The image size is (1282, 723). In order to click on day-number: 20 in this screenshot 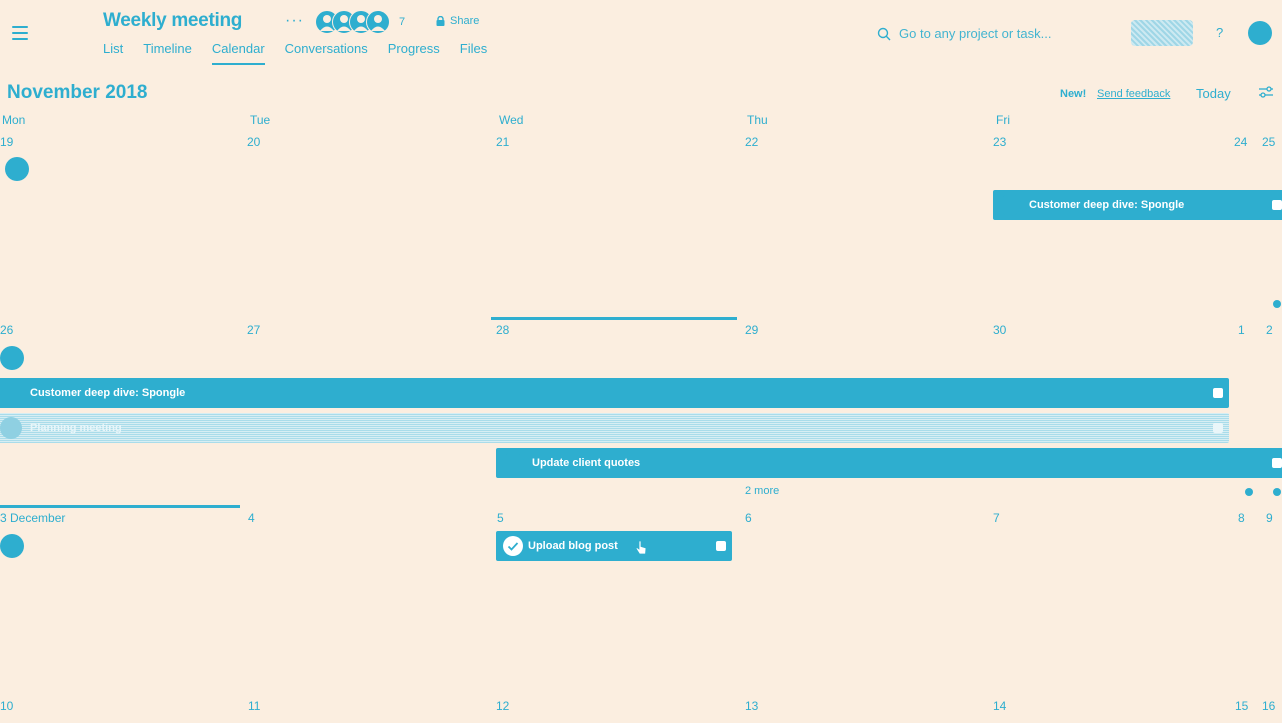, I will do `click(253, 142)`.